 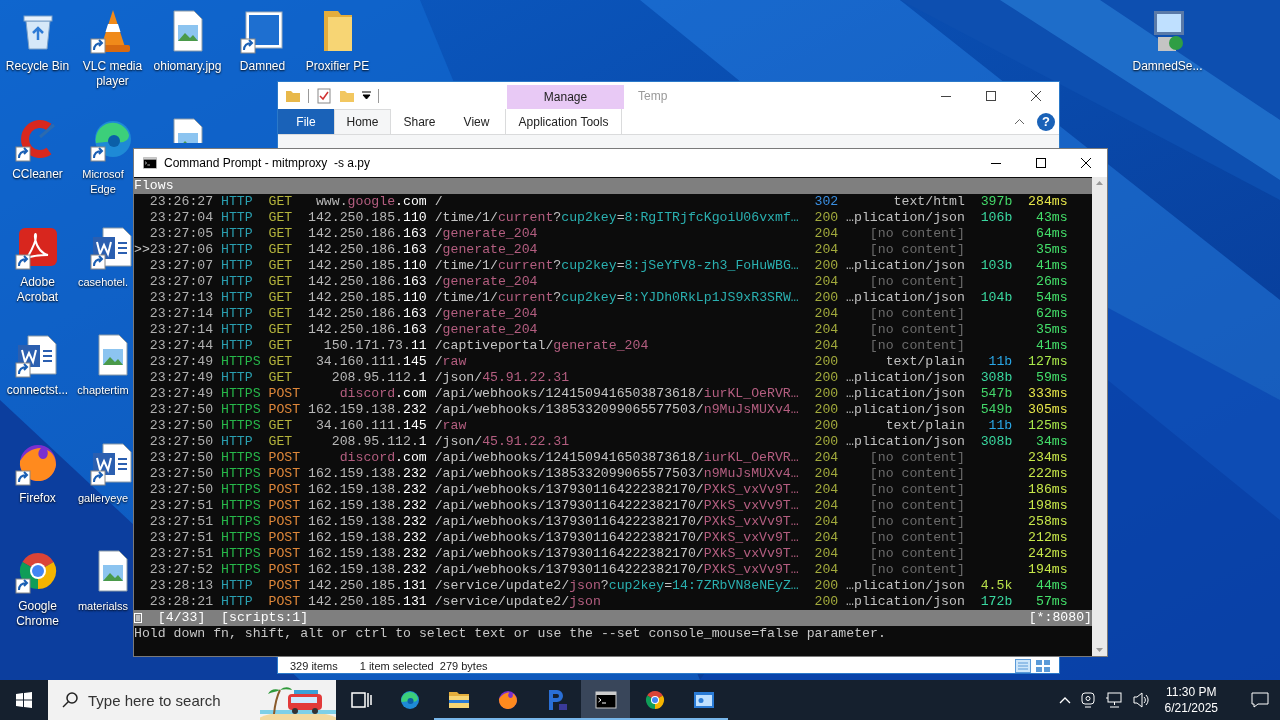 I want to click on clock-date: 6/21/2025, so click(x=1191, y=708).